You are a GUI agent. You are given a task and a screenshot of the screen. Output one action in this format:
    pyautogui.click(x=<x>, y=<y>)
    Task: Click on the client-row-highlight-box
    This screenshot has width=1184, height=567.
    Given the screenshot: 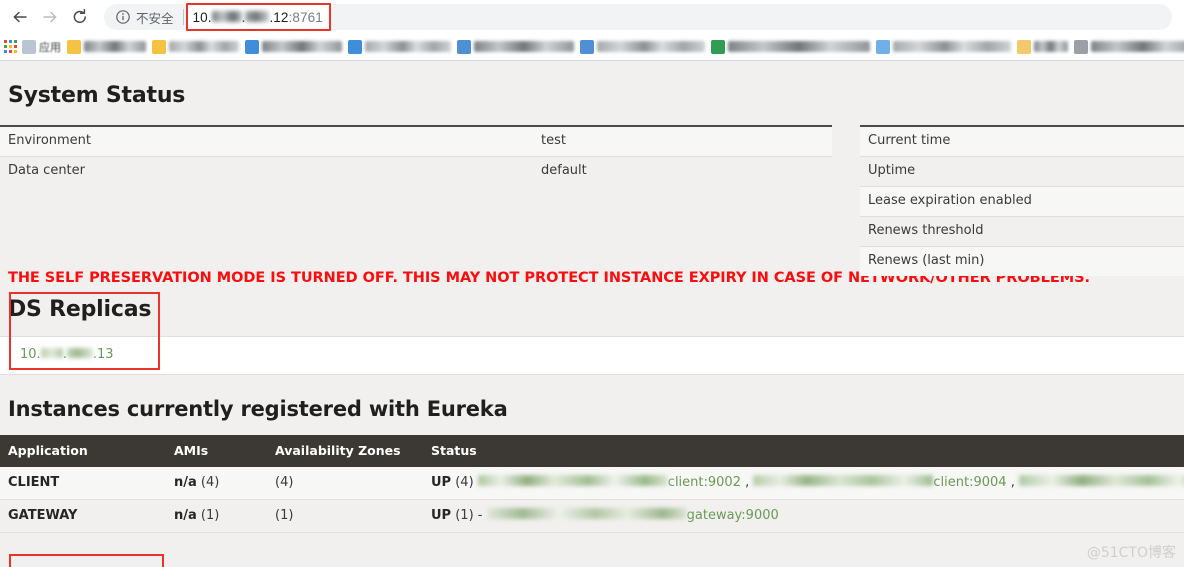 What is the action you would take?
    pyautogui.click(x=86, y=560)
    